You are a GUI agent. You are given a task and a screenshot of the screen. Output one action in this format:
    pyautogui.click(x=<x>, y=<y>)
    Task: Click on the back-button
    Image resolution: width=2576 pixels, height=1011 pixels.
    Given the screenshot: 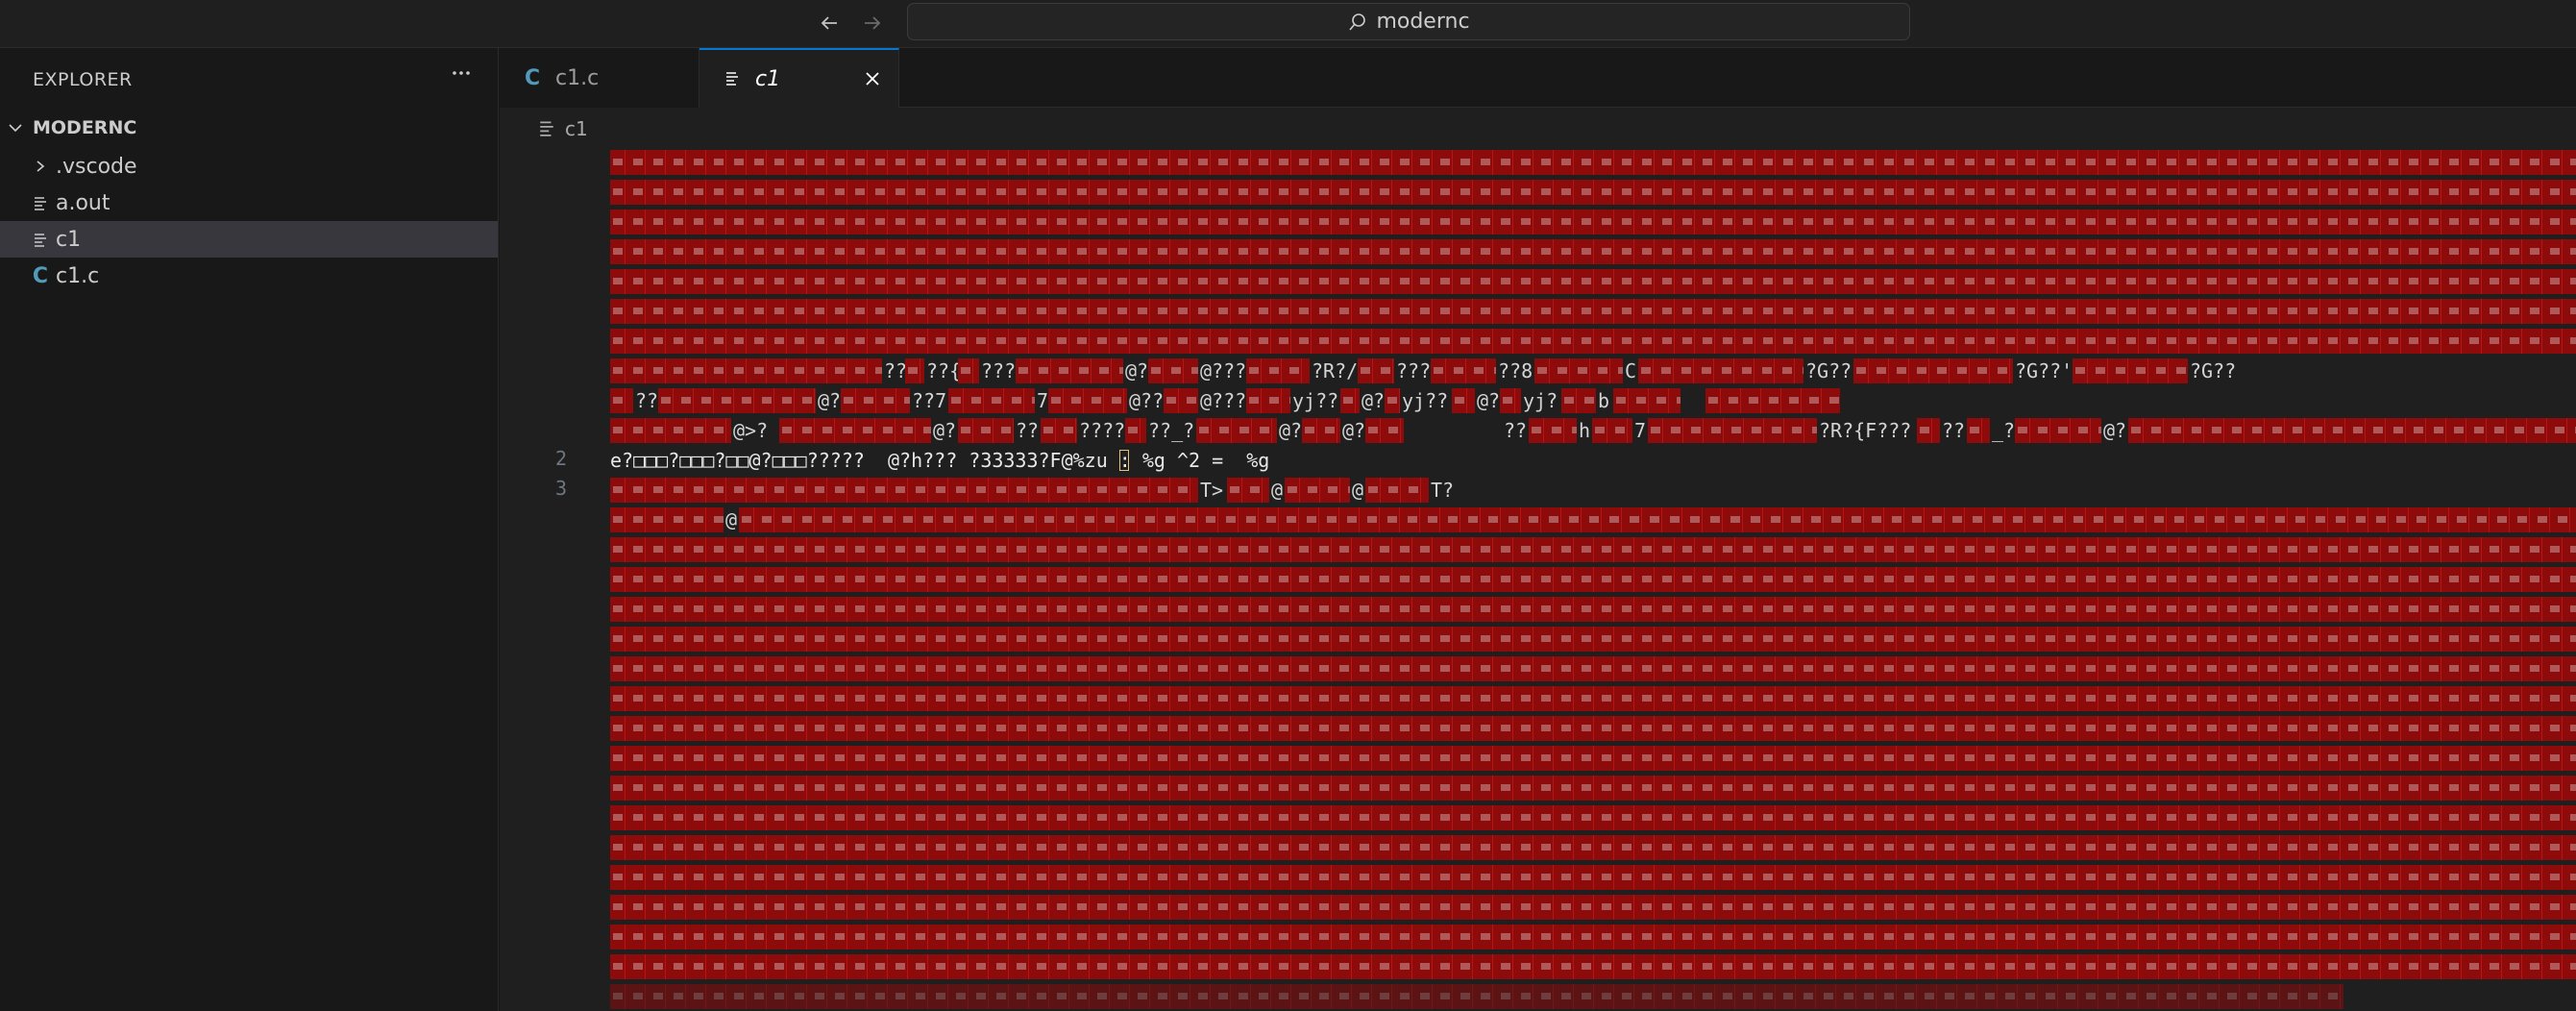 What is the action you would take?
    pyautogui.click(x=829, y=23)
    